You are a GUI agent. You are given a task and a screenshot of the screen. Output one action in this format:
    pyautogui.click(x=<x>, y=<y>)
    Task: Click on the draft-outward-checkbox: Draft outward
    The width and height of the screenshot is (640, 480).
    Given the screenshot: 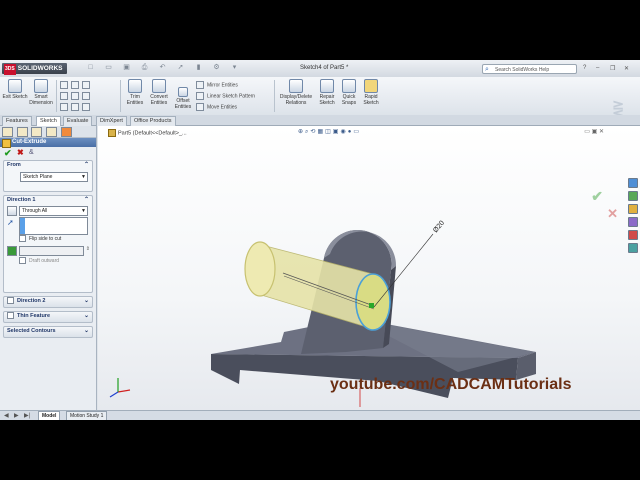 What is the action you would take?
    pyautogui.click(x=48, y=261)
    